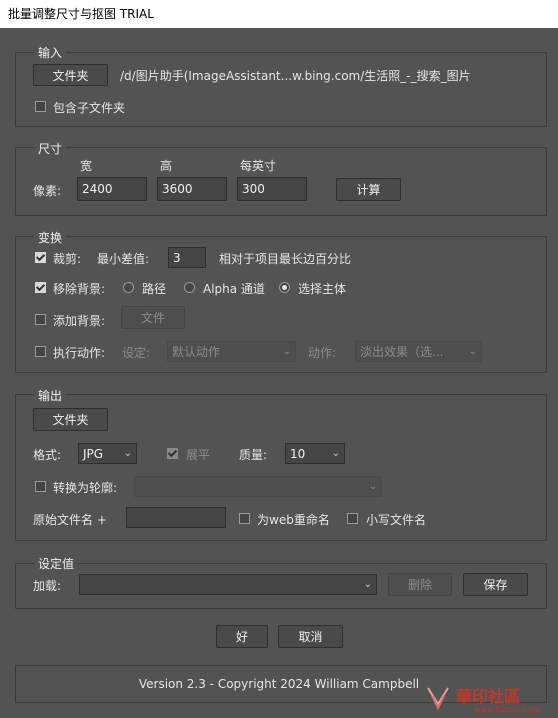  Describe the element at coordinates (172, 453) in the screenshot. I see `flatten-checkbox` at that location.